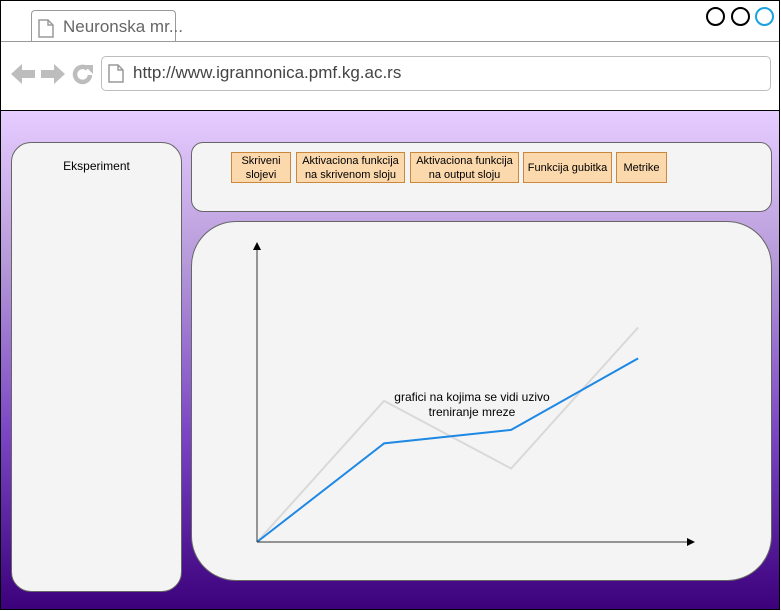 The width and height of the screenshot is (781, 611). I want to click on series-line, so click(447, 450).